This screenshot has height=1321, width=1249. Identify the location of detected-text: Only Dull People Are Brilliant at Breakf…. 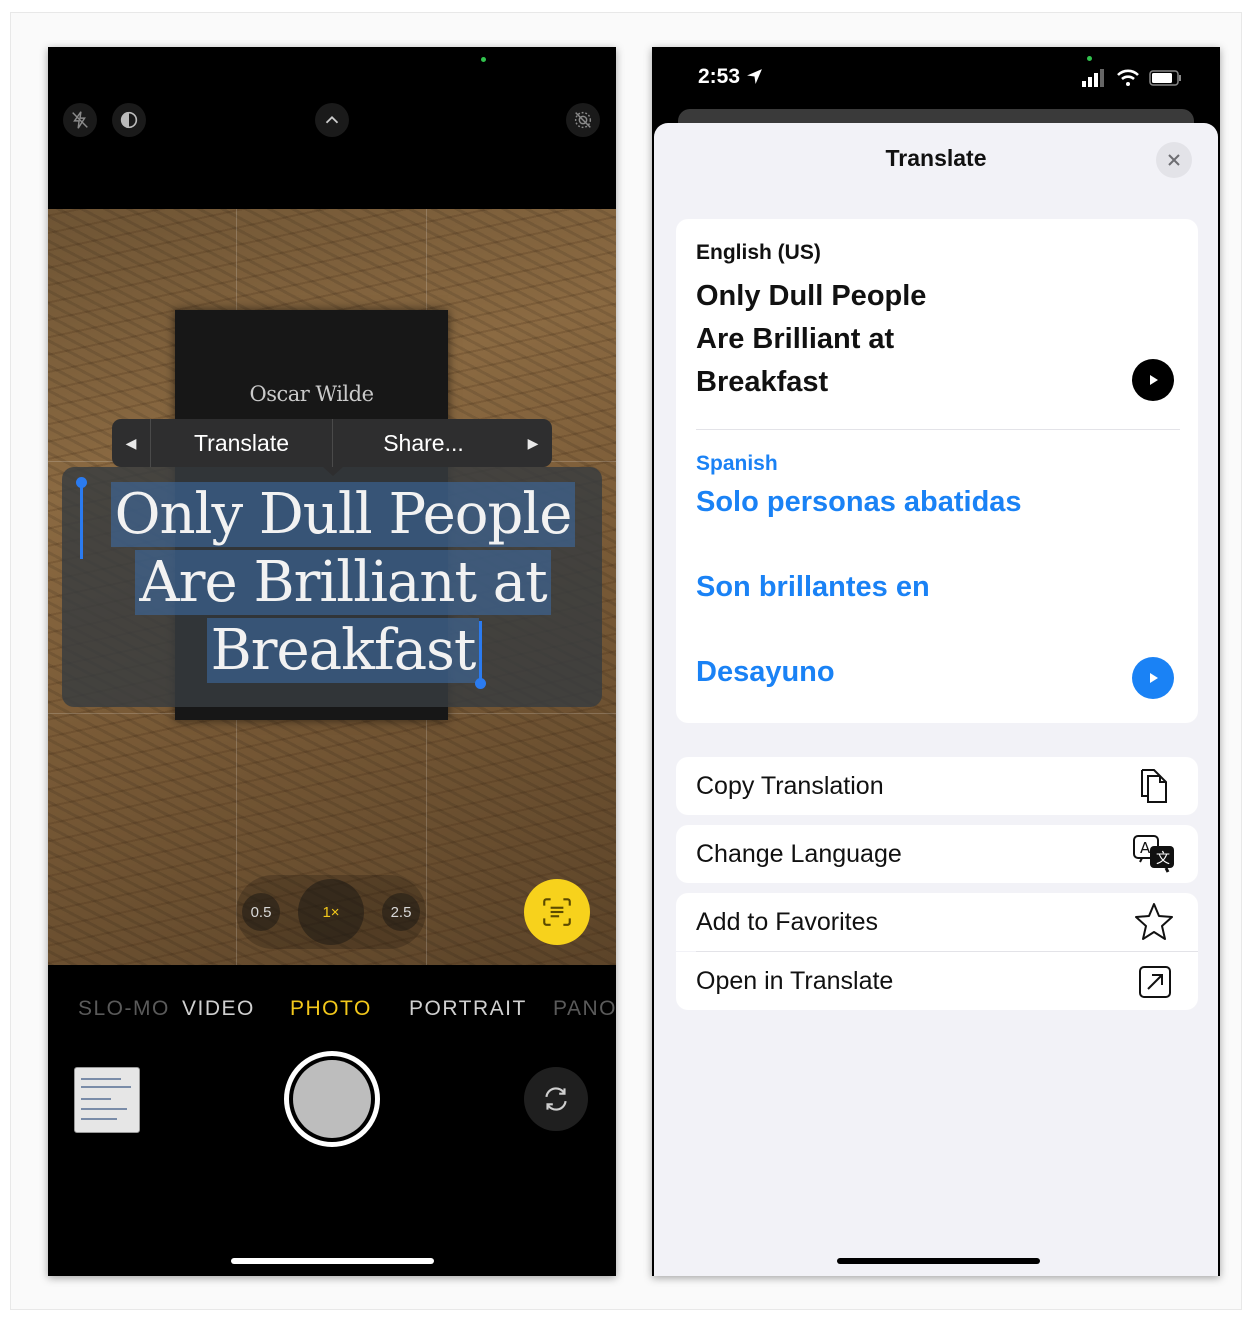
(343, 583).